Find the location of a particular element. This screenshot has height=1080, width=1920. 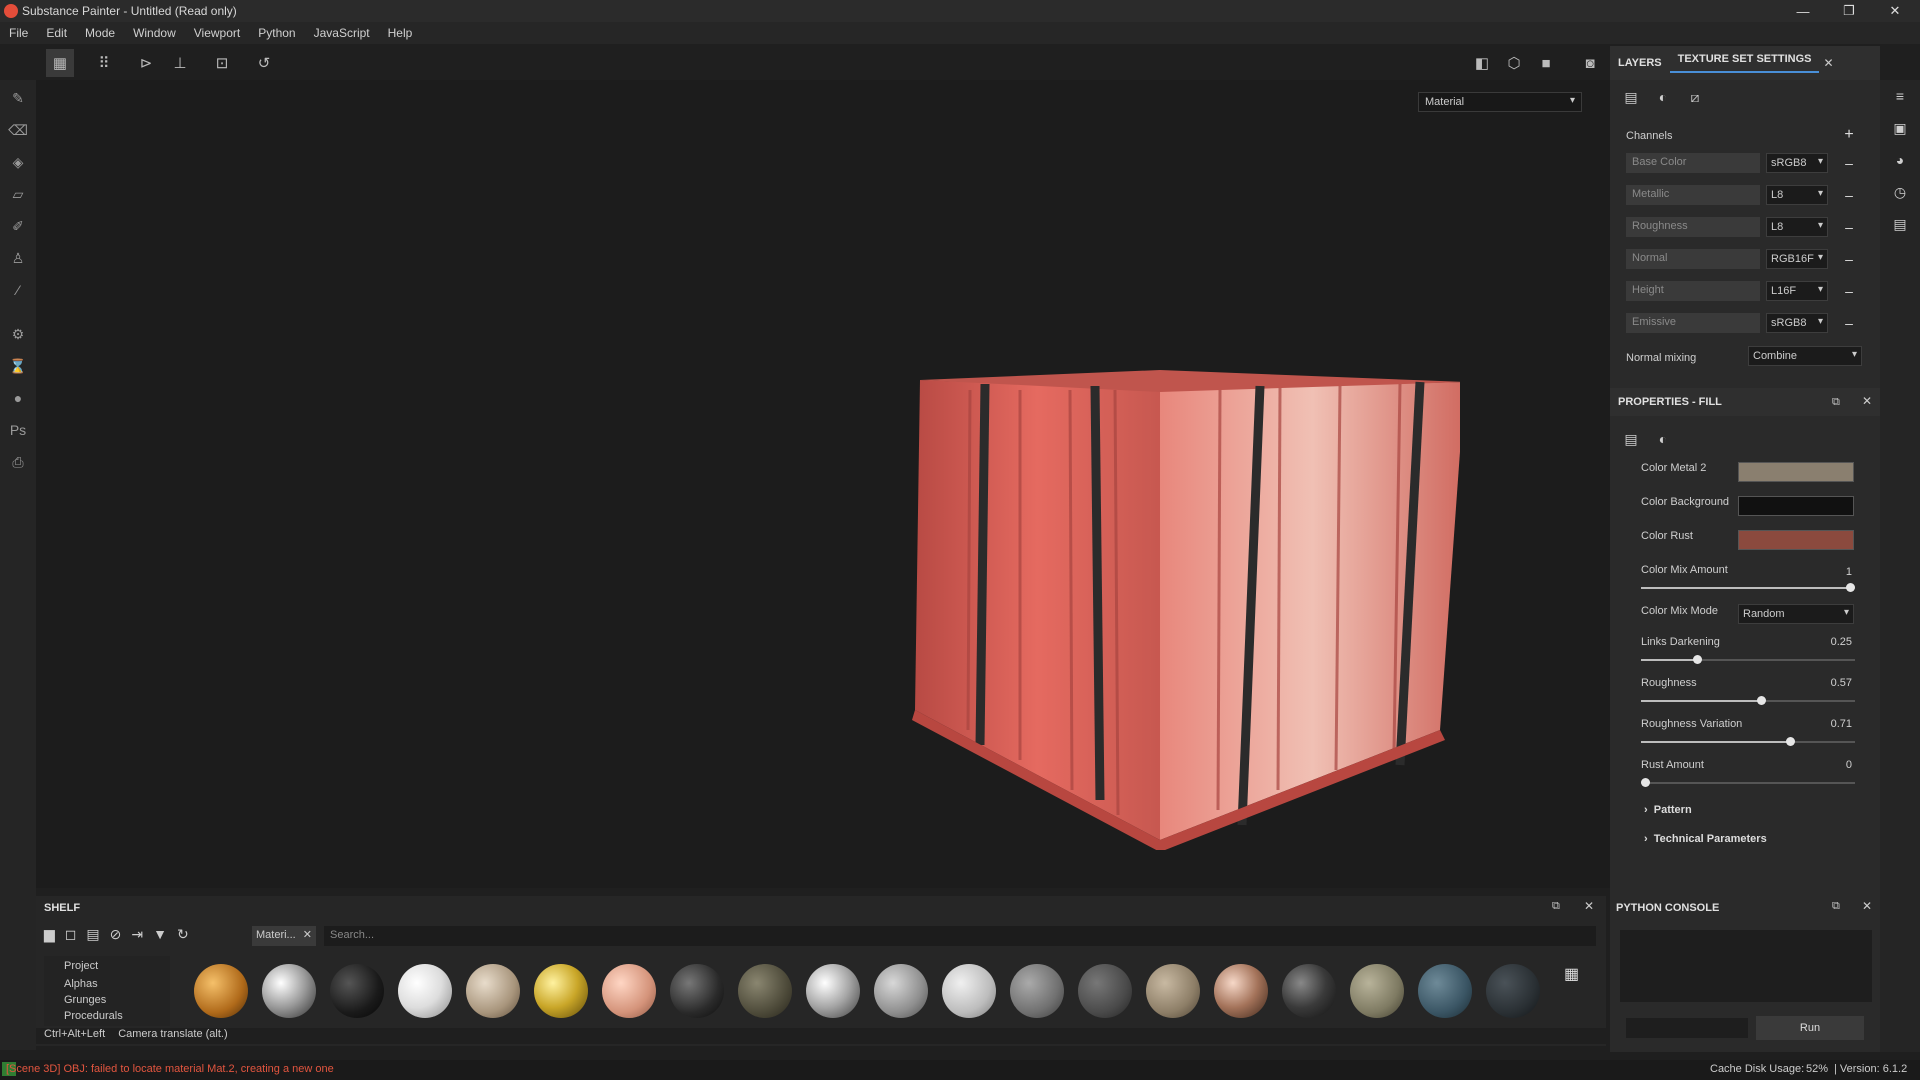

hide-icon: ⊘ is located at coordinates (116, 937).